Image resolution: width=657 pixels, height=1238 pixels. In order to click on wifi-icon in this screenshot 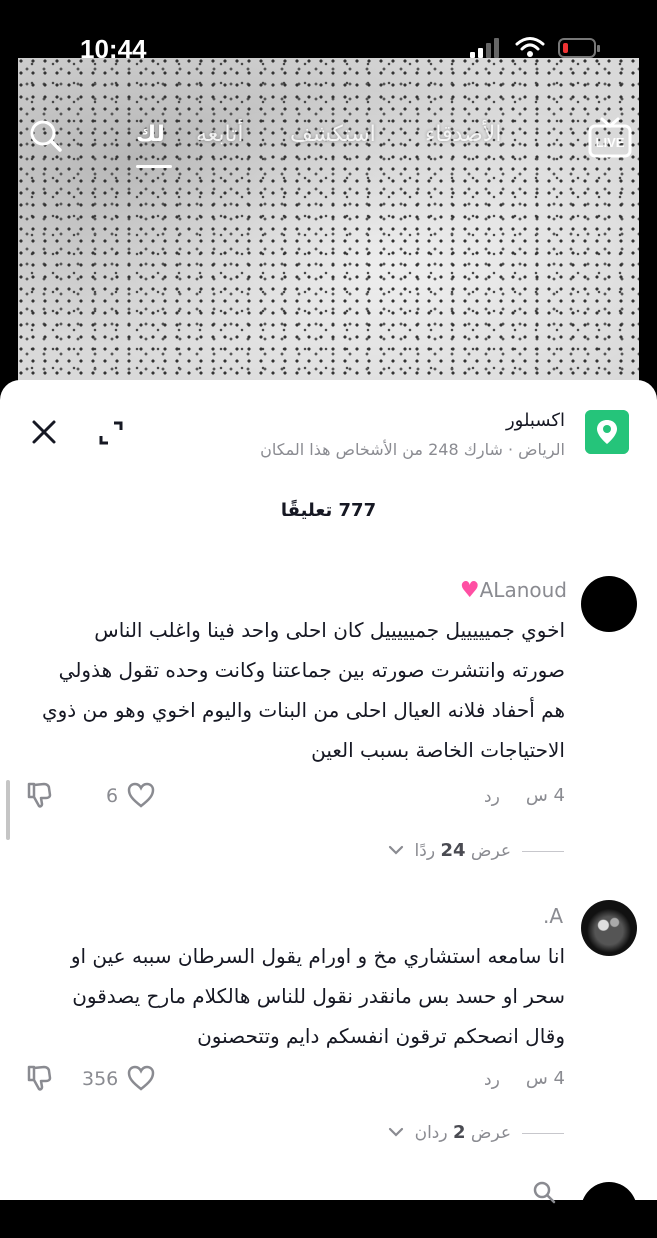, I will do `click(530, 47)`.